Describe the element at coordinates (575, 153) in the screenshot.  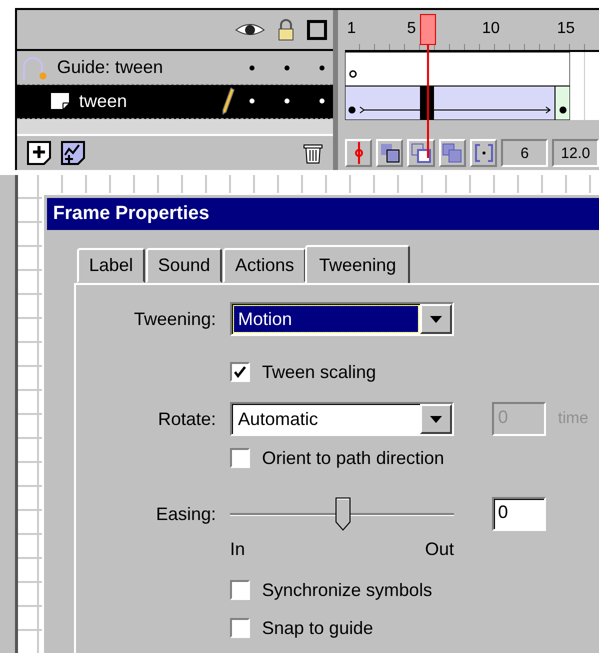
I see `frame-rate-field: 12.0` at that location.